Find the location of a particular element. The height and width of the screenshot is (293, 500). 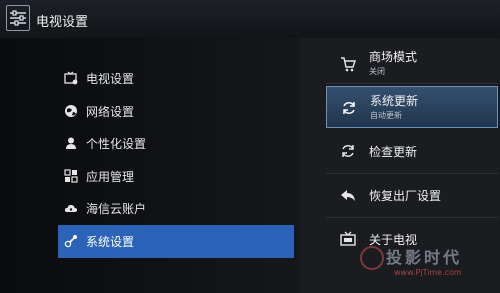

menu-item-app-management: 应用管理 is located at coordinates (176, 176).